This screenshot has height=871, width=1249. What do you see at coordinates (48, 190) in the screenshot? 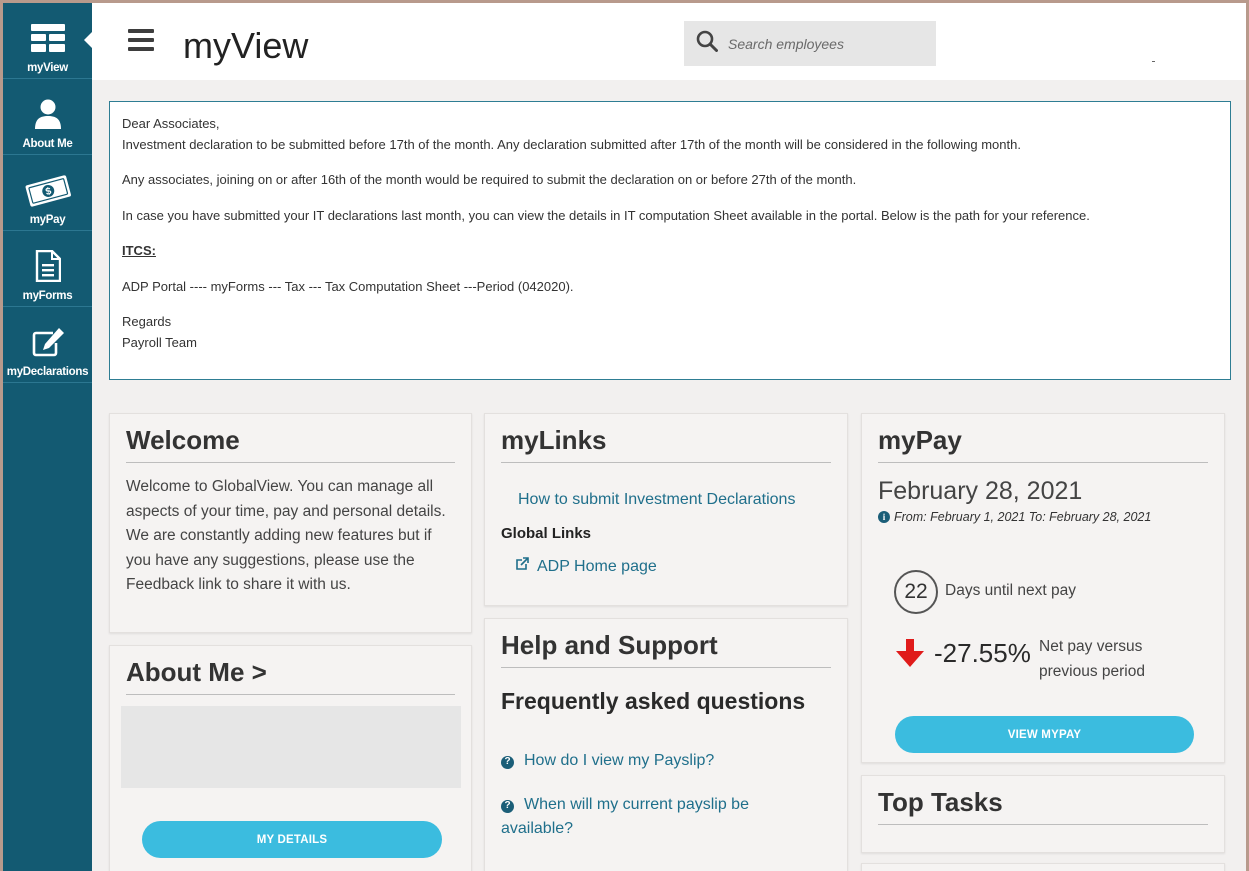
I see `money-icon: $` at bounding box center [48, 190].